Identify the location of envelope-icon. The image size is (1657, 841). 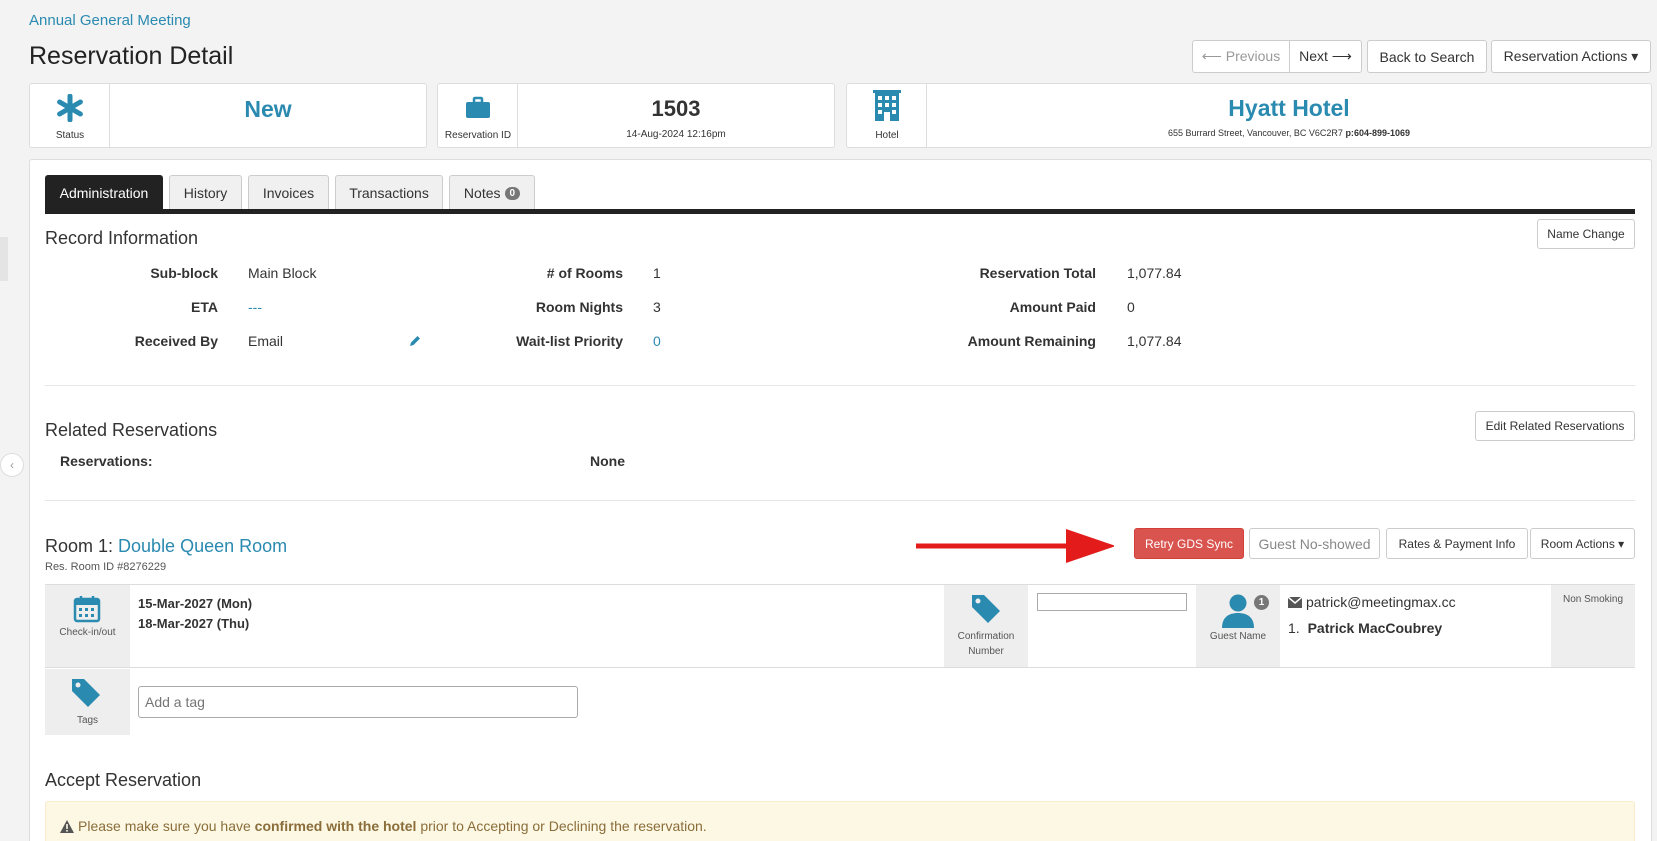
(1295, 602).